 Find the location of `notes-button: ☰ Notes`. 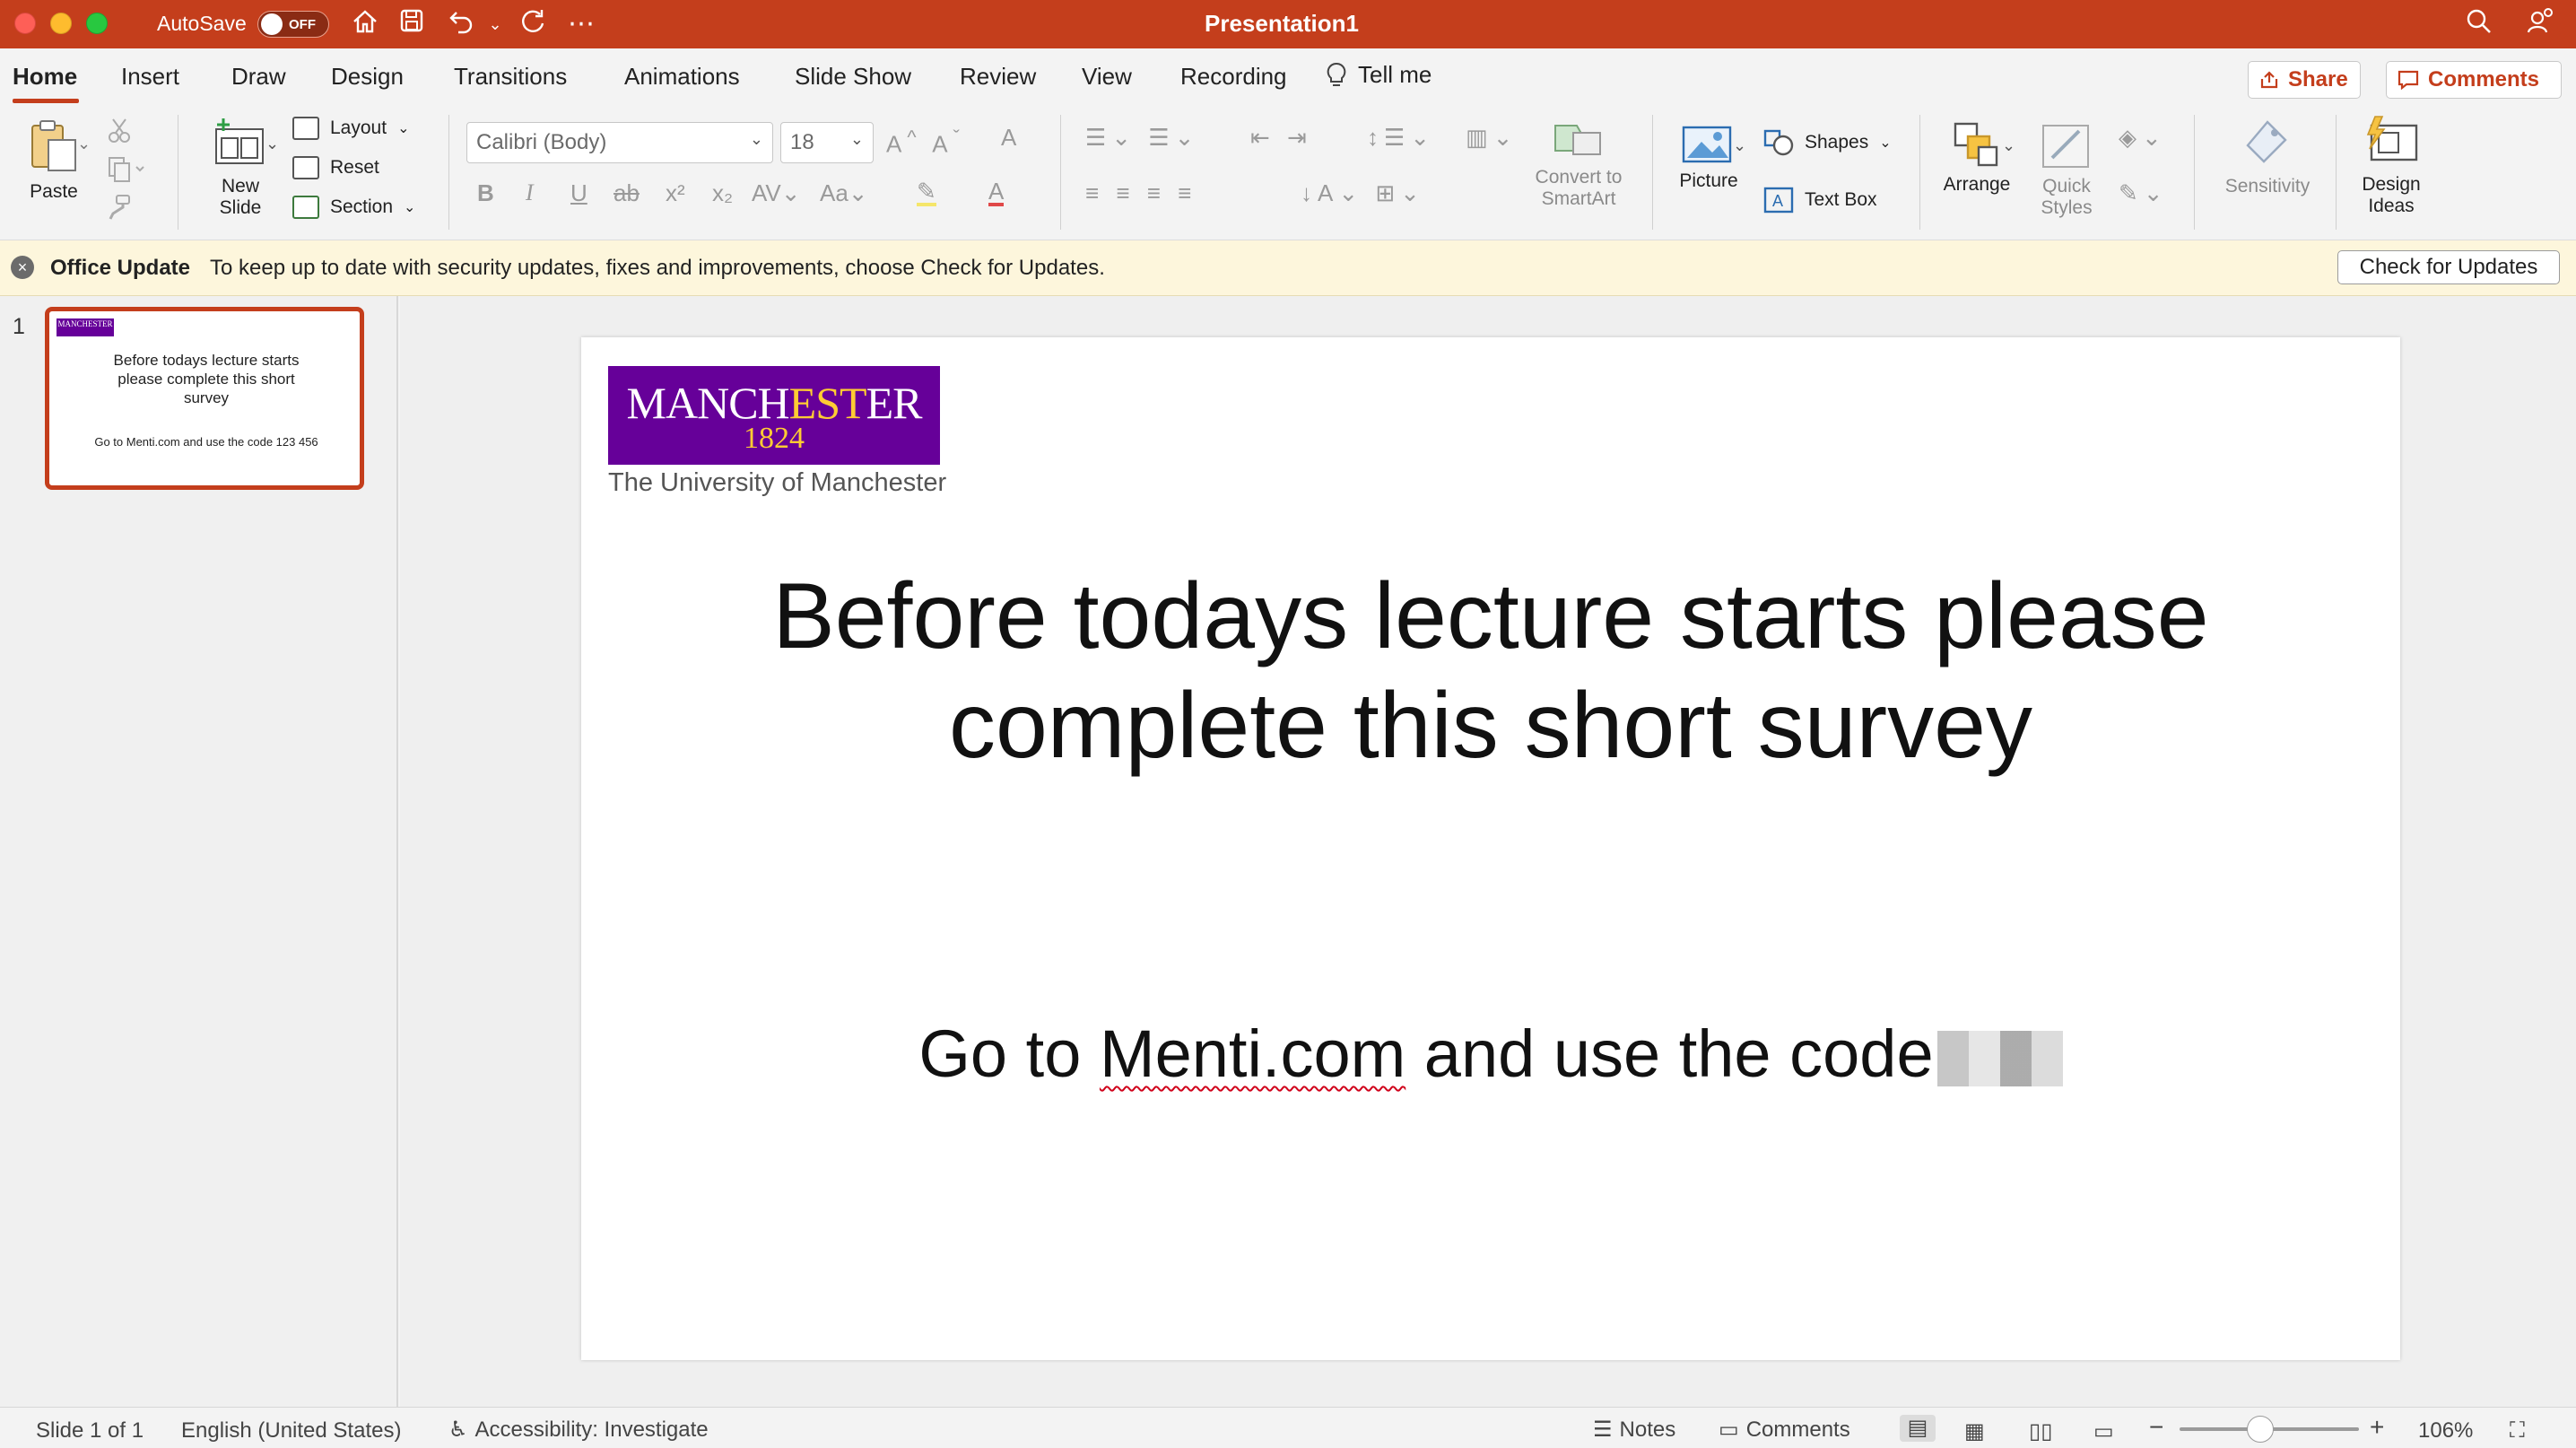

notes-button: ☰ Notes is located at coordinates (1634, 1430).